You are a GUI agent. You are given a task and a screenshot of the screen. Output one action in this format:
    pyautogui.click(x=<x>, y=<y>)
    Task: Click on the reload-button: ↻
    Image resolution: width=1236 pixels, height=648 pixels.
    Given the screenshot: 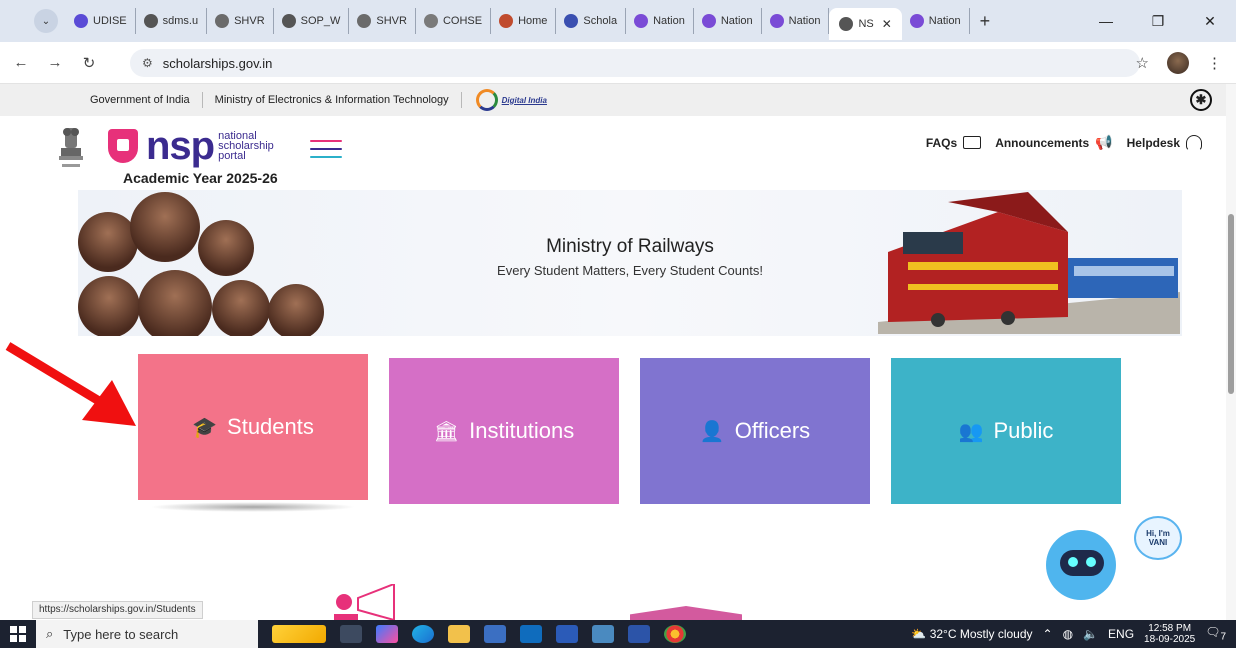 What is the action you would take?
    pyautogui.click(x=89, y=63)
    